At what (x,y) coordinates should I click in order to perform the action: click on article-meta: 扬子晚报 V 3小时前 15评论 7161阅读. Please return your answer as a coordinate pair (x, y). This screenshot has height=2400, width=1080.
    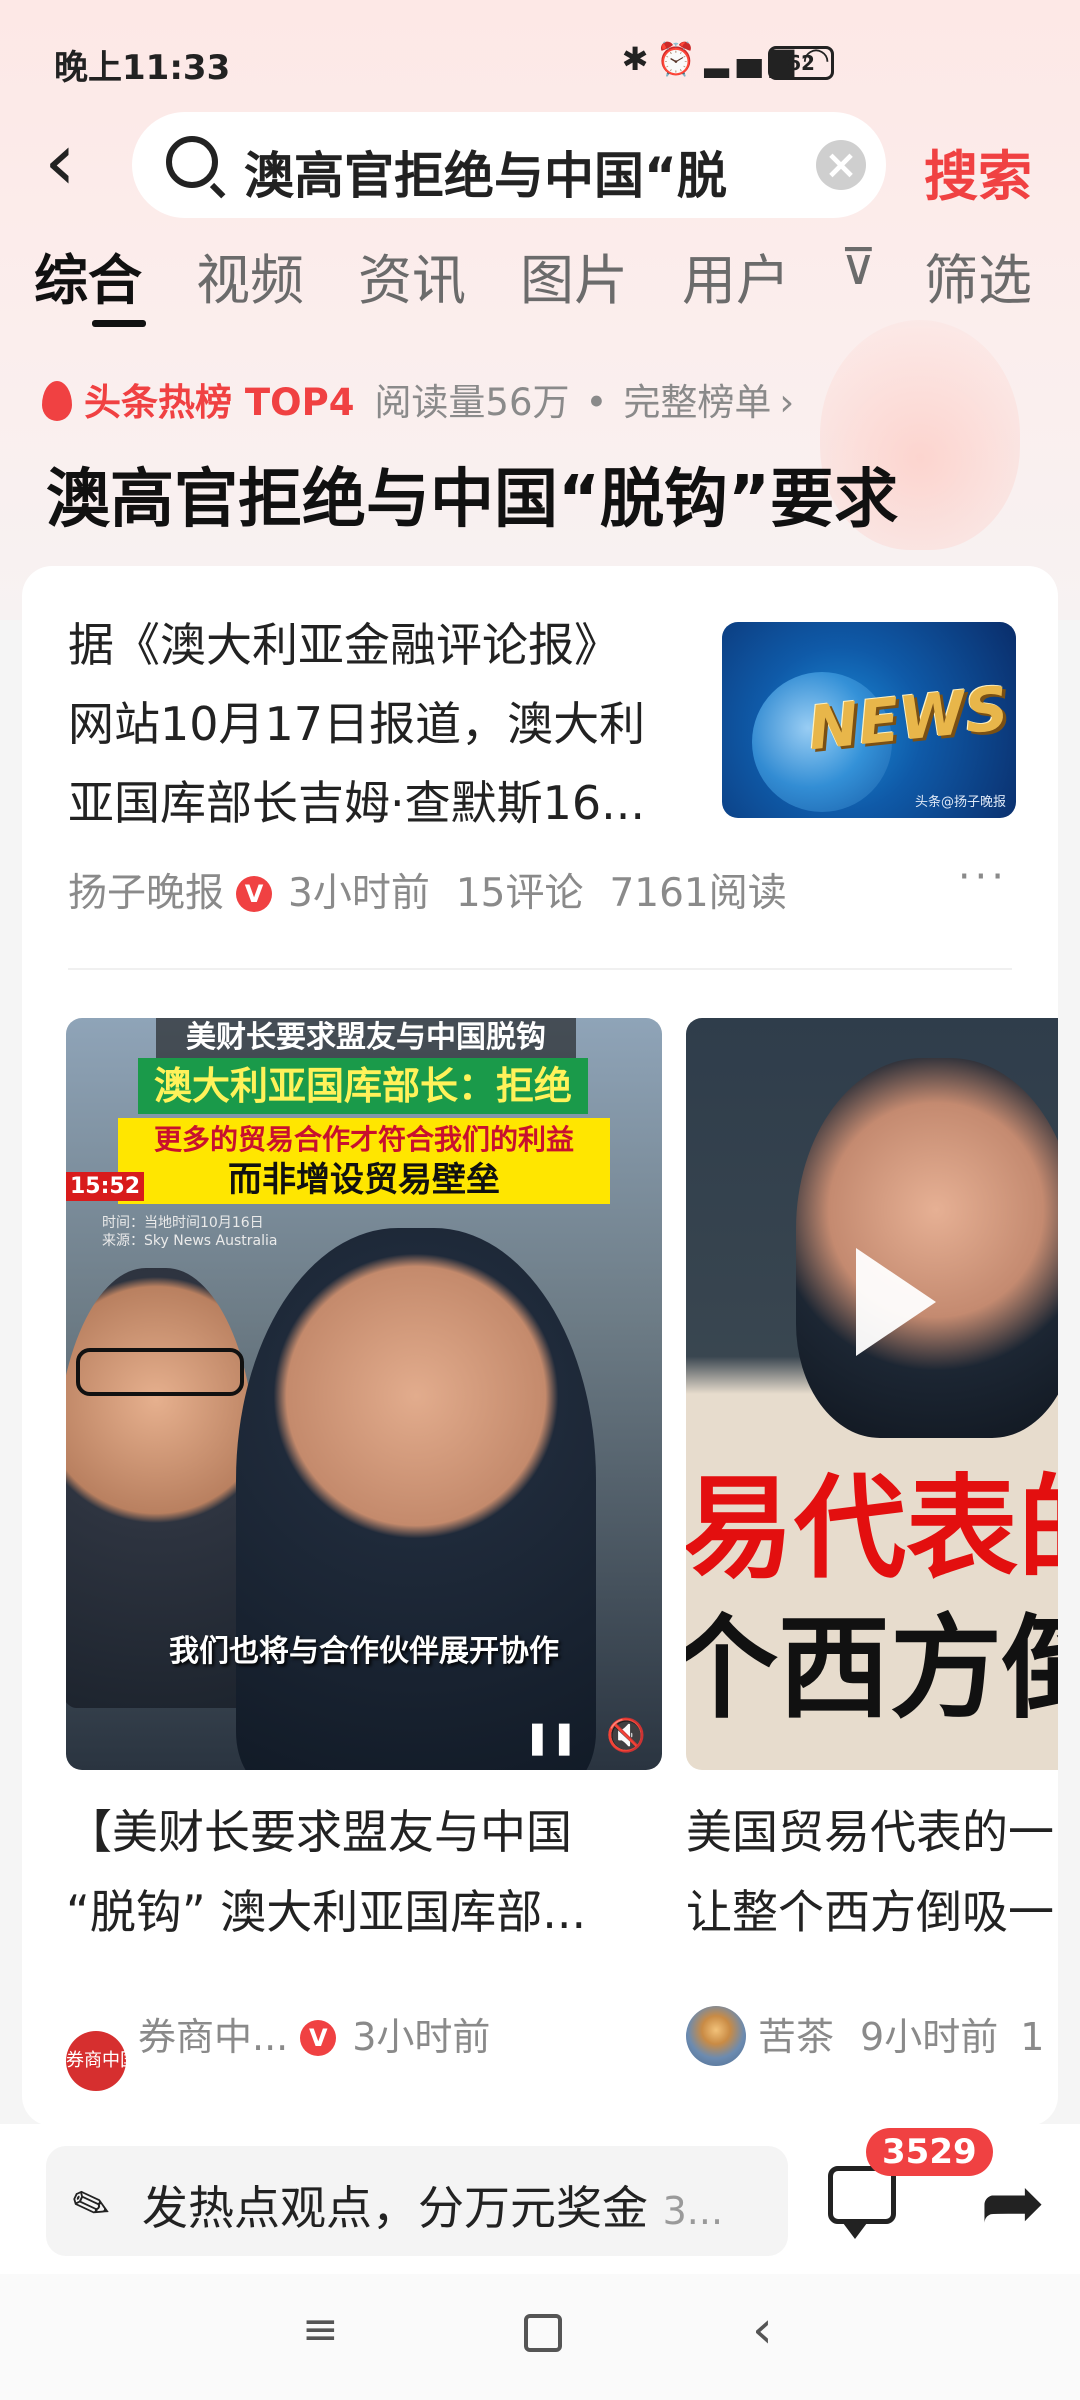
    Looking at the image, I should click on (427, 890).